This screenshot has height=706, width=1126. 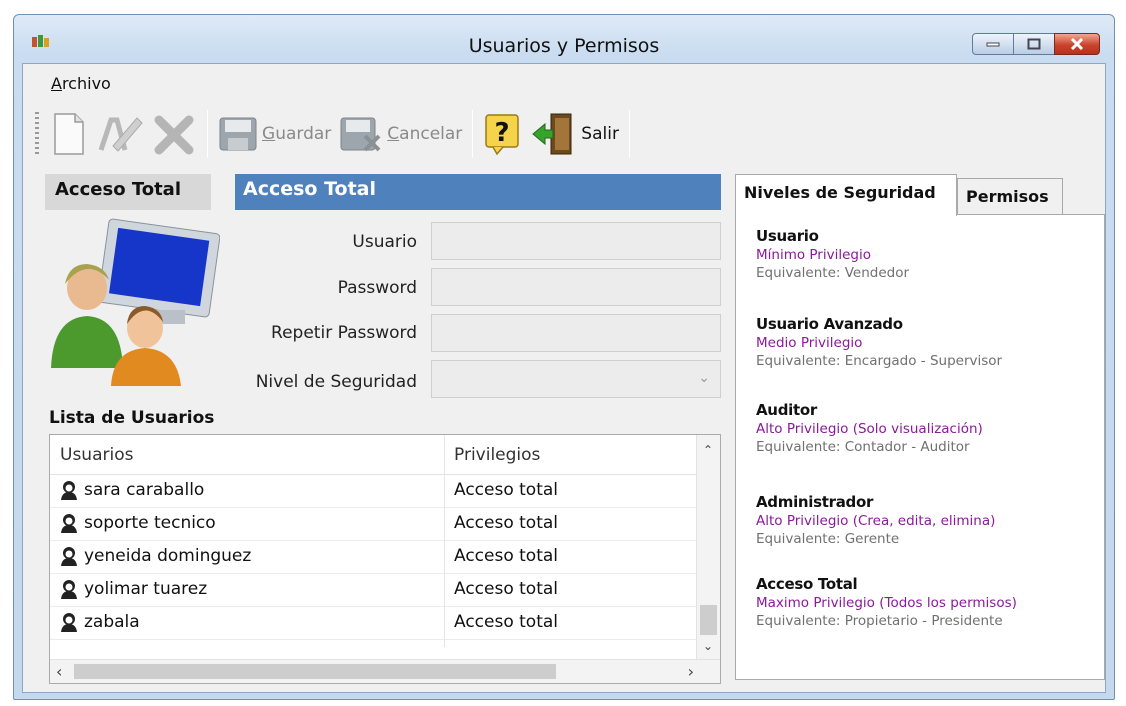 What do you see at coordinates (879, 621) in the screenshot?
I see `level-equivalent: Equivalente: Propietario - Presidente` at bounding box center [879, 621].